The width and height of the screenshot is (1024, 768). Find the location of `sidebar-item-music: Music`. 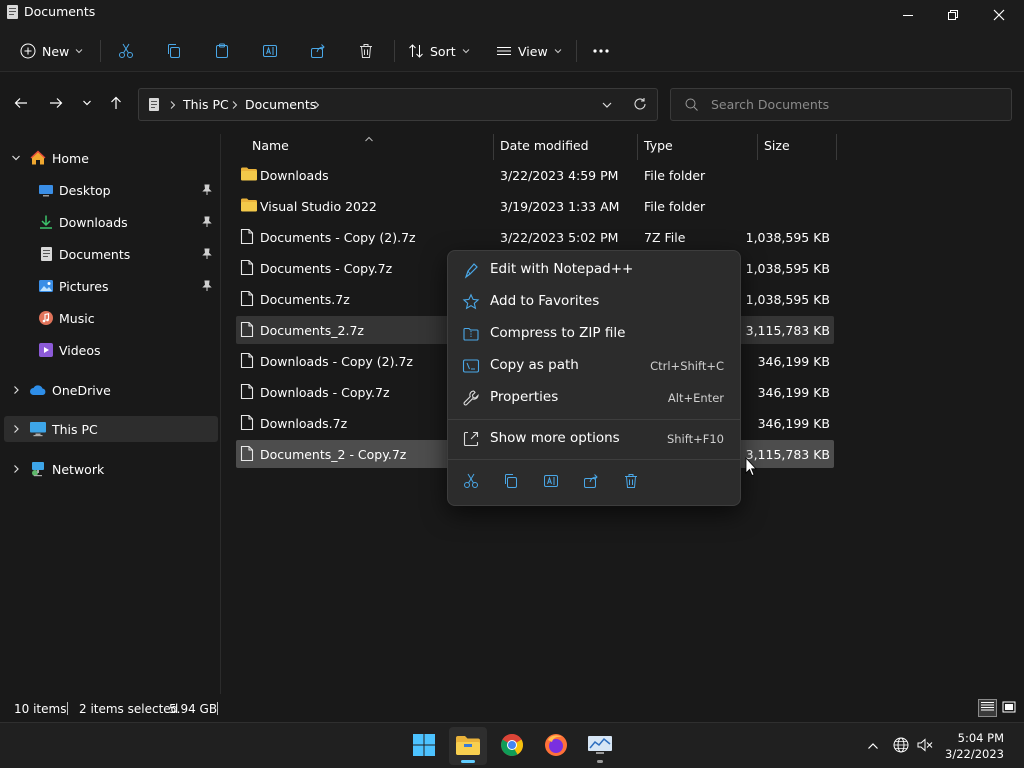

sidebar-item-music: Music is located at coordinates (111, 318).